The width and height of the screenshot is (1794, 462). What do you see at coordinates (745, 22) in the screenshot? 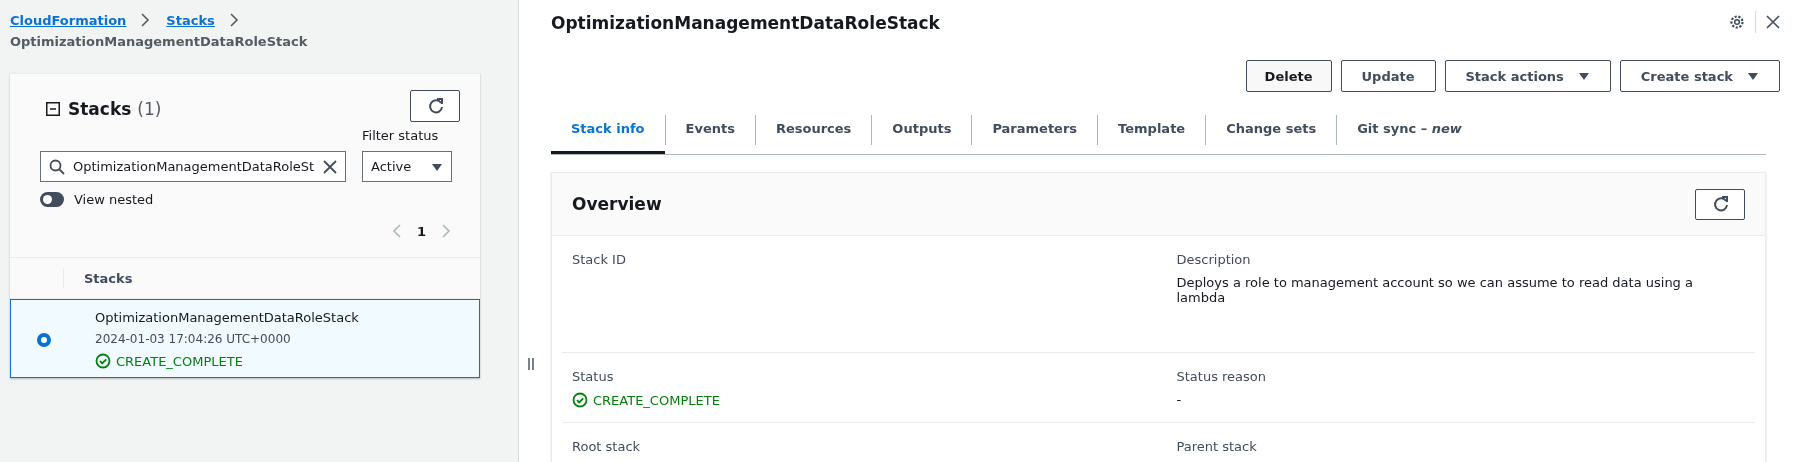
I see `page-title: OptimizationManagementDataRoleStack` at bounding box center [745, 22].